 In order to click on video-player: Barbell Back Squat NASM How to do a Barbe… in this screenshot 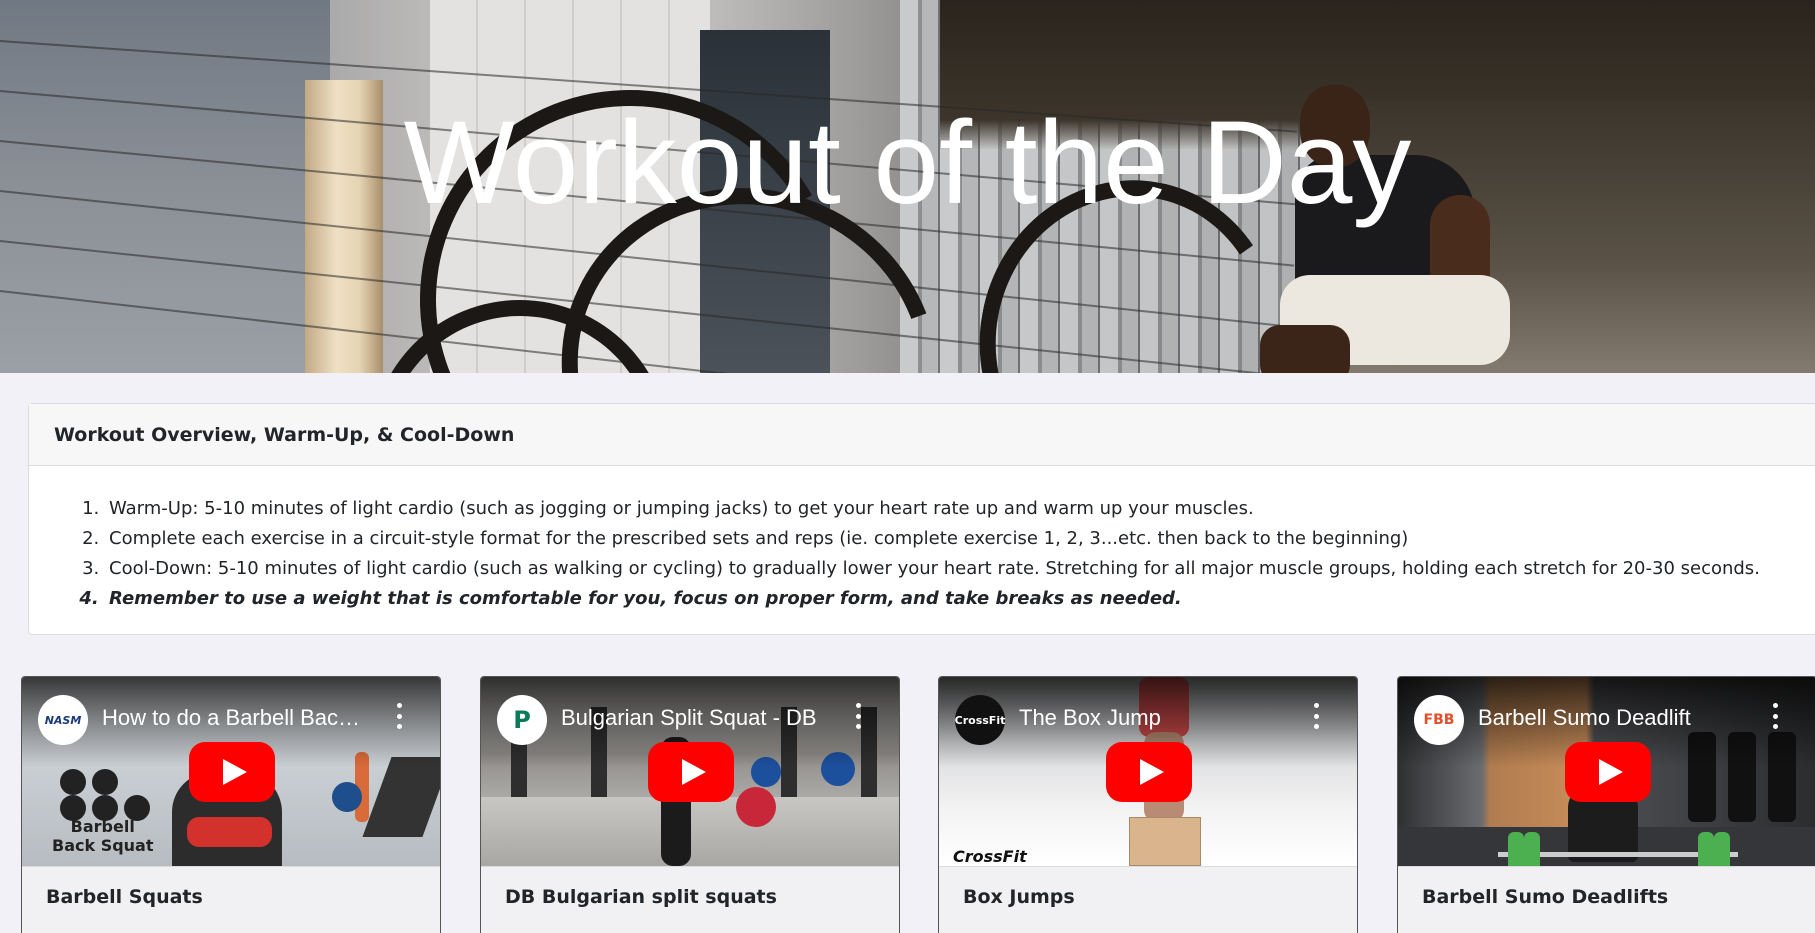, I will do `click(231, 771)`.